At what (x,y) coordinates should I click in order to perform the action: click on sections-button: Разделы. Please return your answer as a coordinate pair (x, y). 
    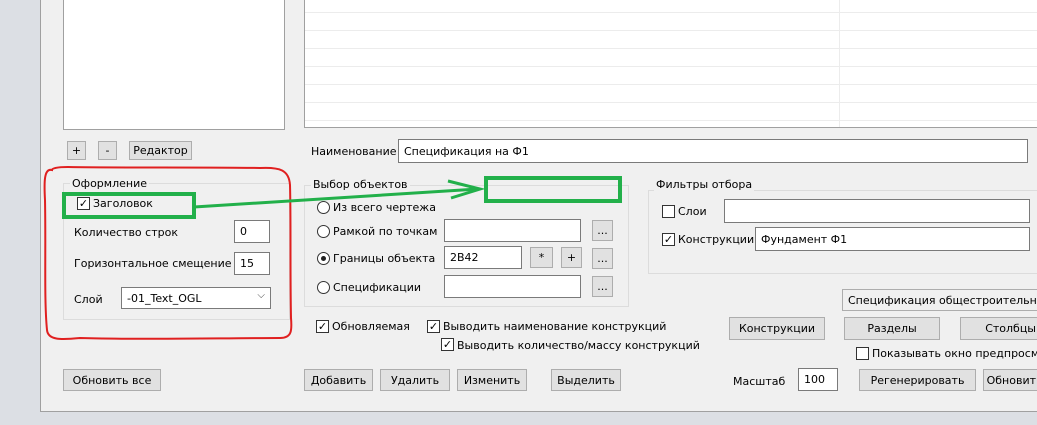
    Looking at the image, I should click on (892, 328).